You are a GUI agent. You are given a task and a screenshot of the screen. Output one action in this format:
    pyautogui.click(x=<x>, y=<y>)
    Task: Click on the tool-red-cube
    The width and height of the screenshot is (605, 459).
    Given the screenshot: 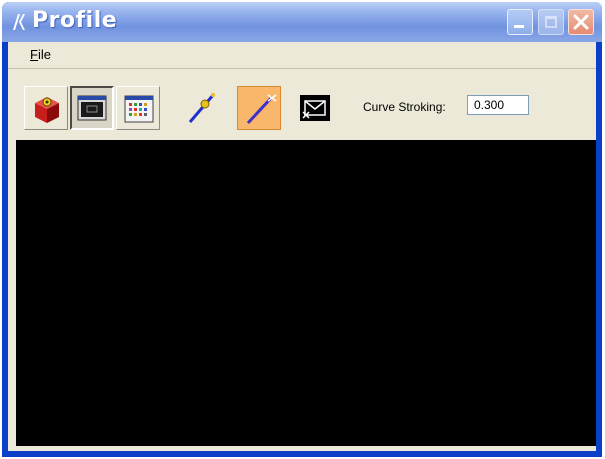 What is the action you would take?
    pyautogui.click(x=46, y=108)
    